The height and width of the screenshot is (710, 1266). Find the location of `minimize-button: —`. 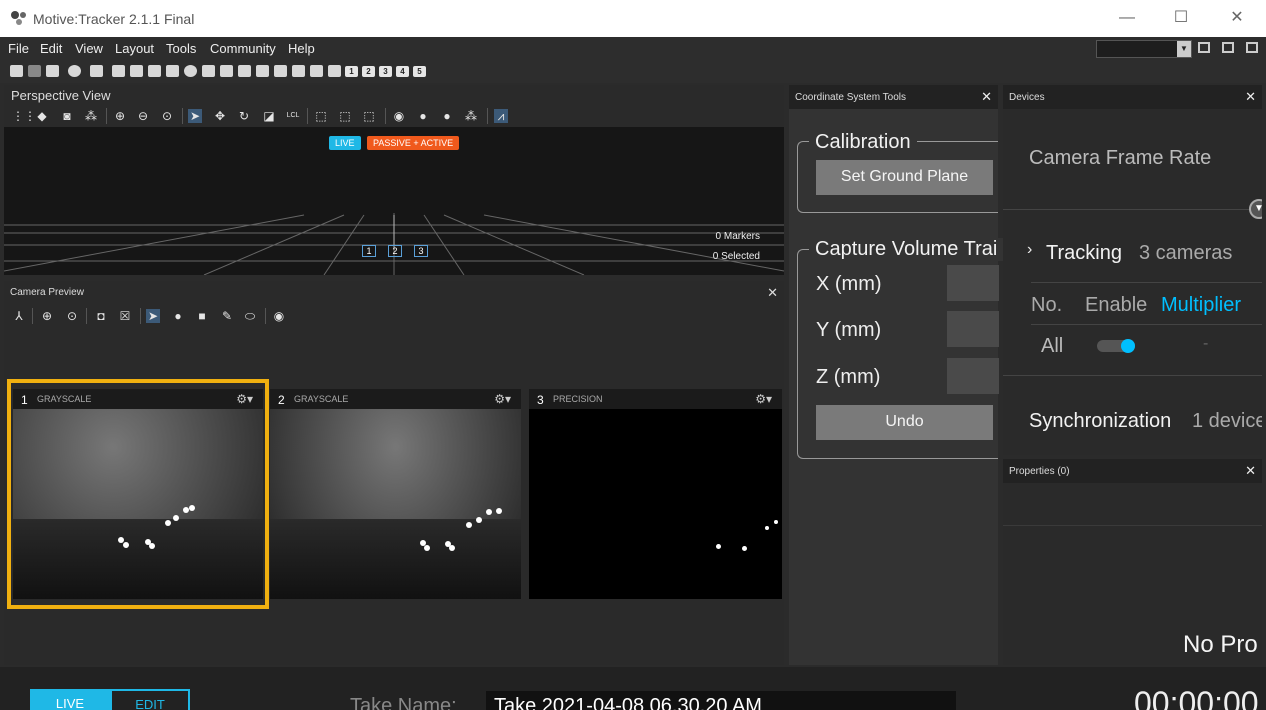

minimize-button: — is located at coordinates (1127, 18).